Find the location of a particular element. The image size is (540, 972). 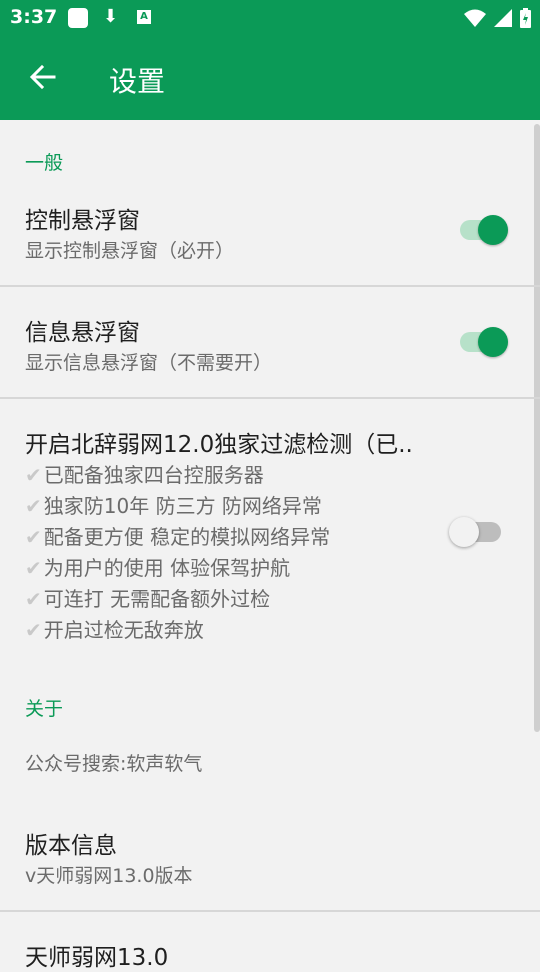

toggle-switch-info-float is located at coordinates (484, 341).